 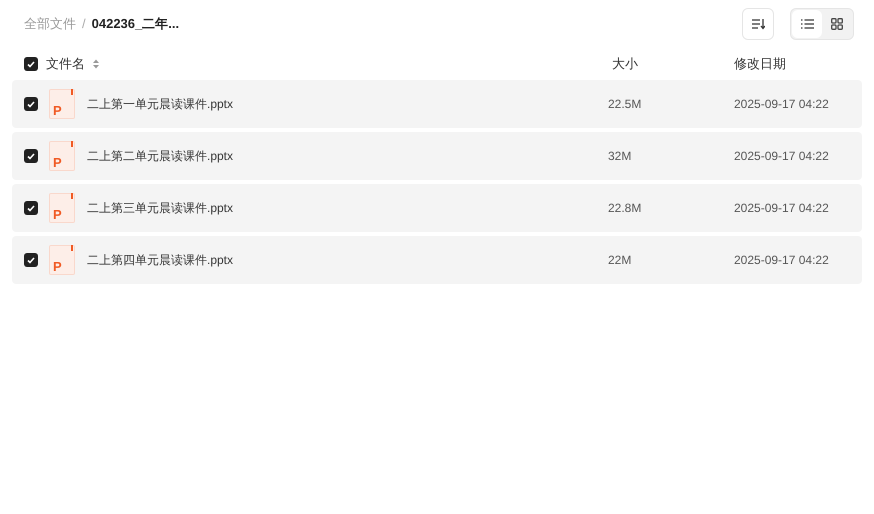 I want to click on file-name: 二上第一单元晨读课件.pptx, so click(x=160, y=104).